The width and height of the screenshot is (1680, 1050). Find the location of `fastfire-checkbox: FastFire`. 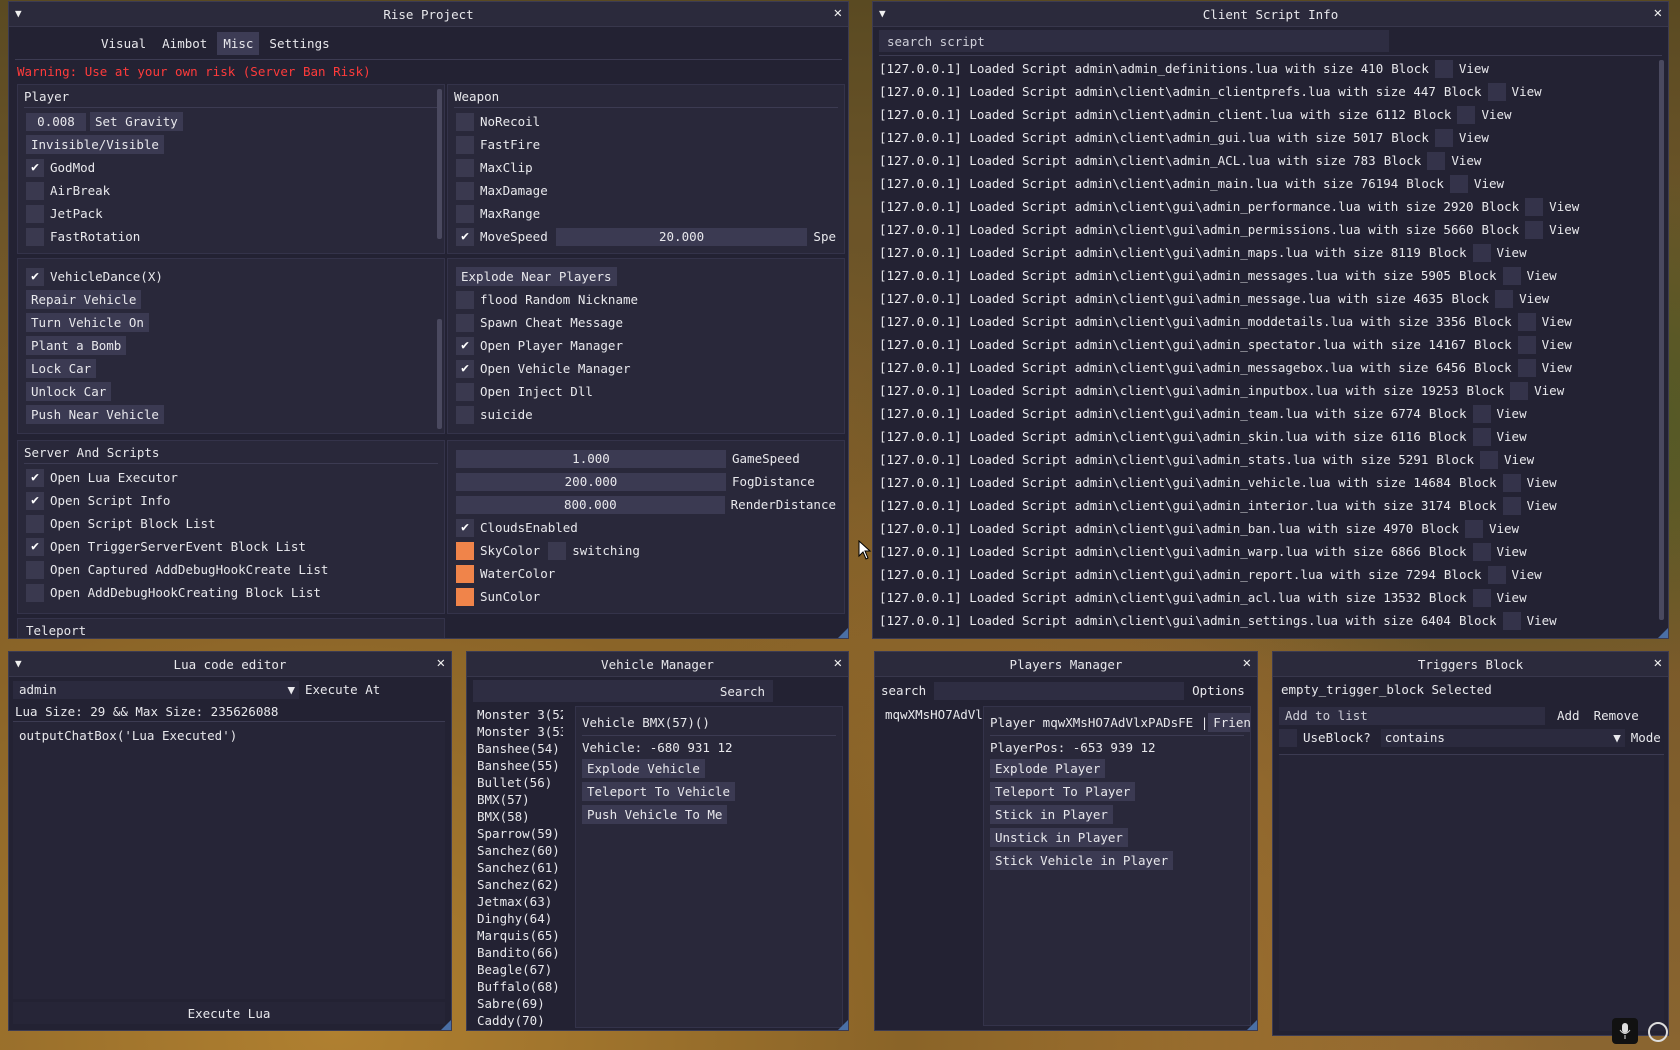

fastfire-checkbox: FastFire is located at coordinates (646, 144).